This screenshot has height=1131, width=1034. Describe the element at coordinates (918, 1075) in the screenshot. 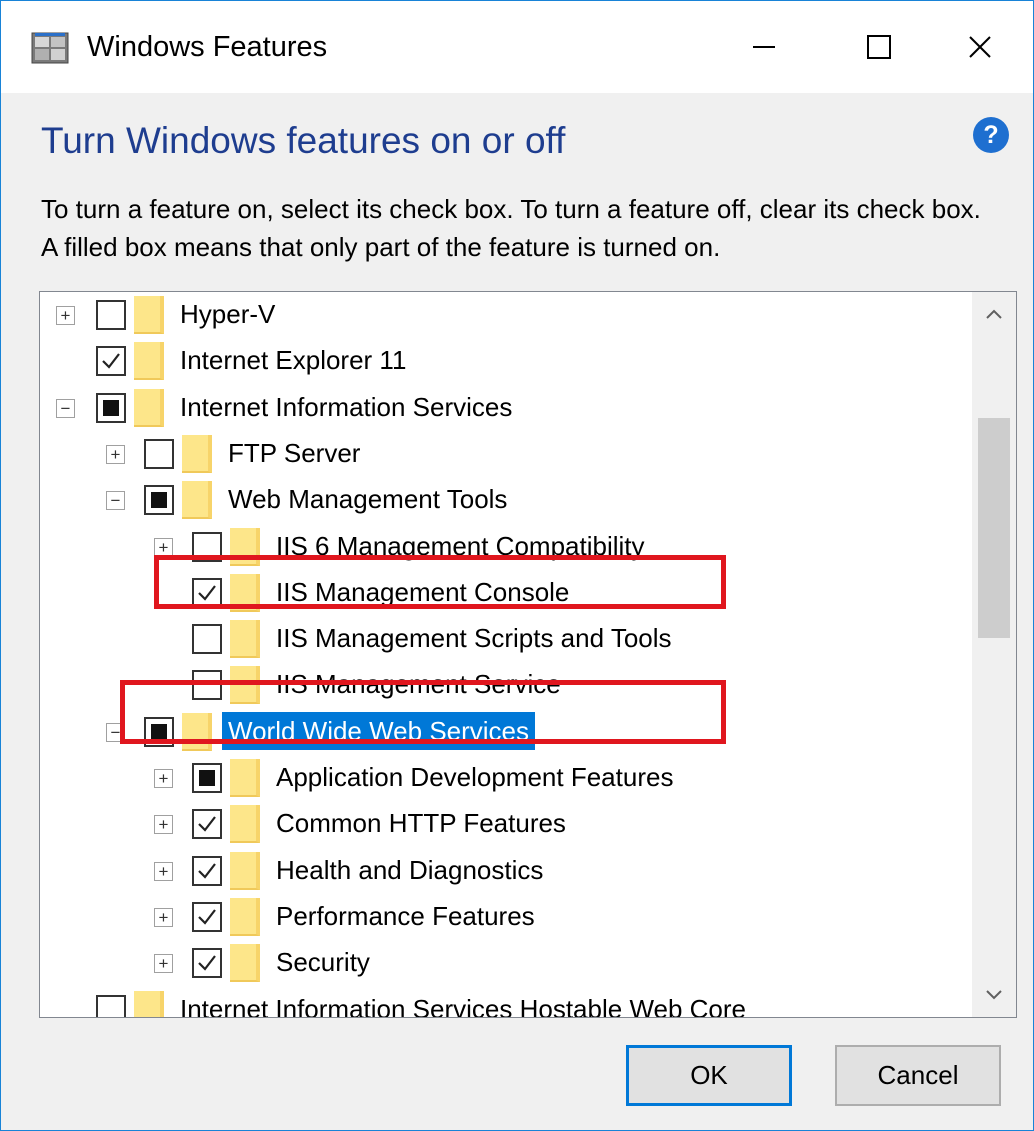

I see `cancel-button: Cancel` at that location.